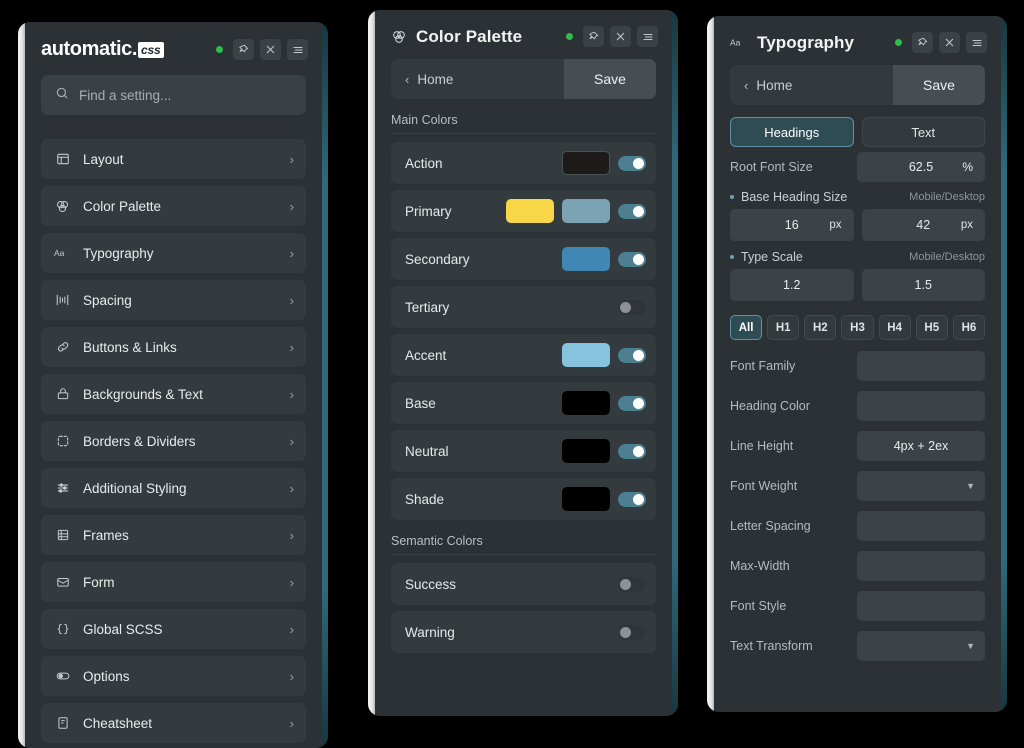 This screenshot has width=1024, height=748. What do you see at coordinates (143, 394) in the screenshot?
I see `sidebar-item-label: Backgrounds & Text` at bounding box center [143, 394].